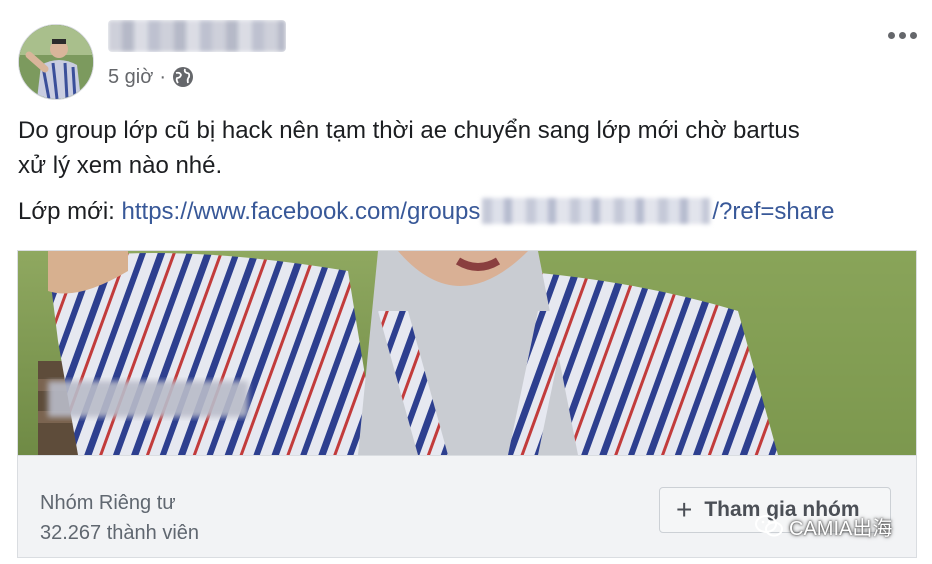 This screenshot has height=564, width=932. Describe the element at coordinates (120, 533) in the screenshot. I see `group-member-count: 32.267 thành viên` at that location.